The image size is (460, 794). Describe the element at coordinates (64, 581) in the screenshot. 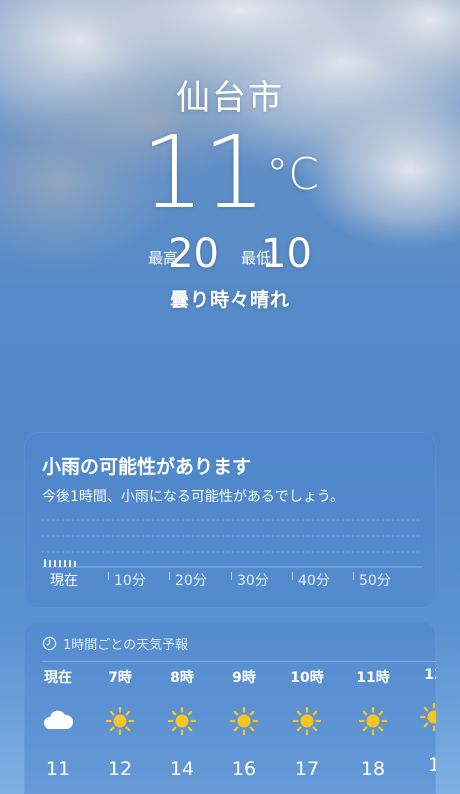

I see `tick-label: 現在` at that location.